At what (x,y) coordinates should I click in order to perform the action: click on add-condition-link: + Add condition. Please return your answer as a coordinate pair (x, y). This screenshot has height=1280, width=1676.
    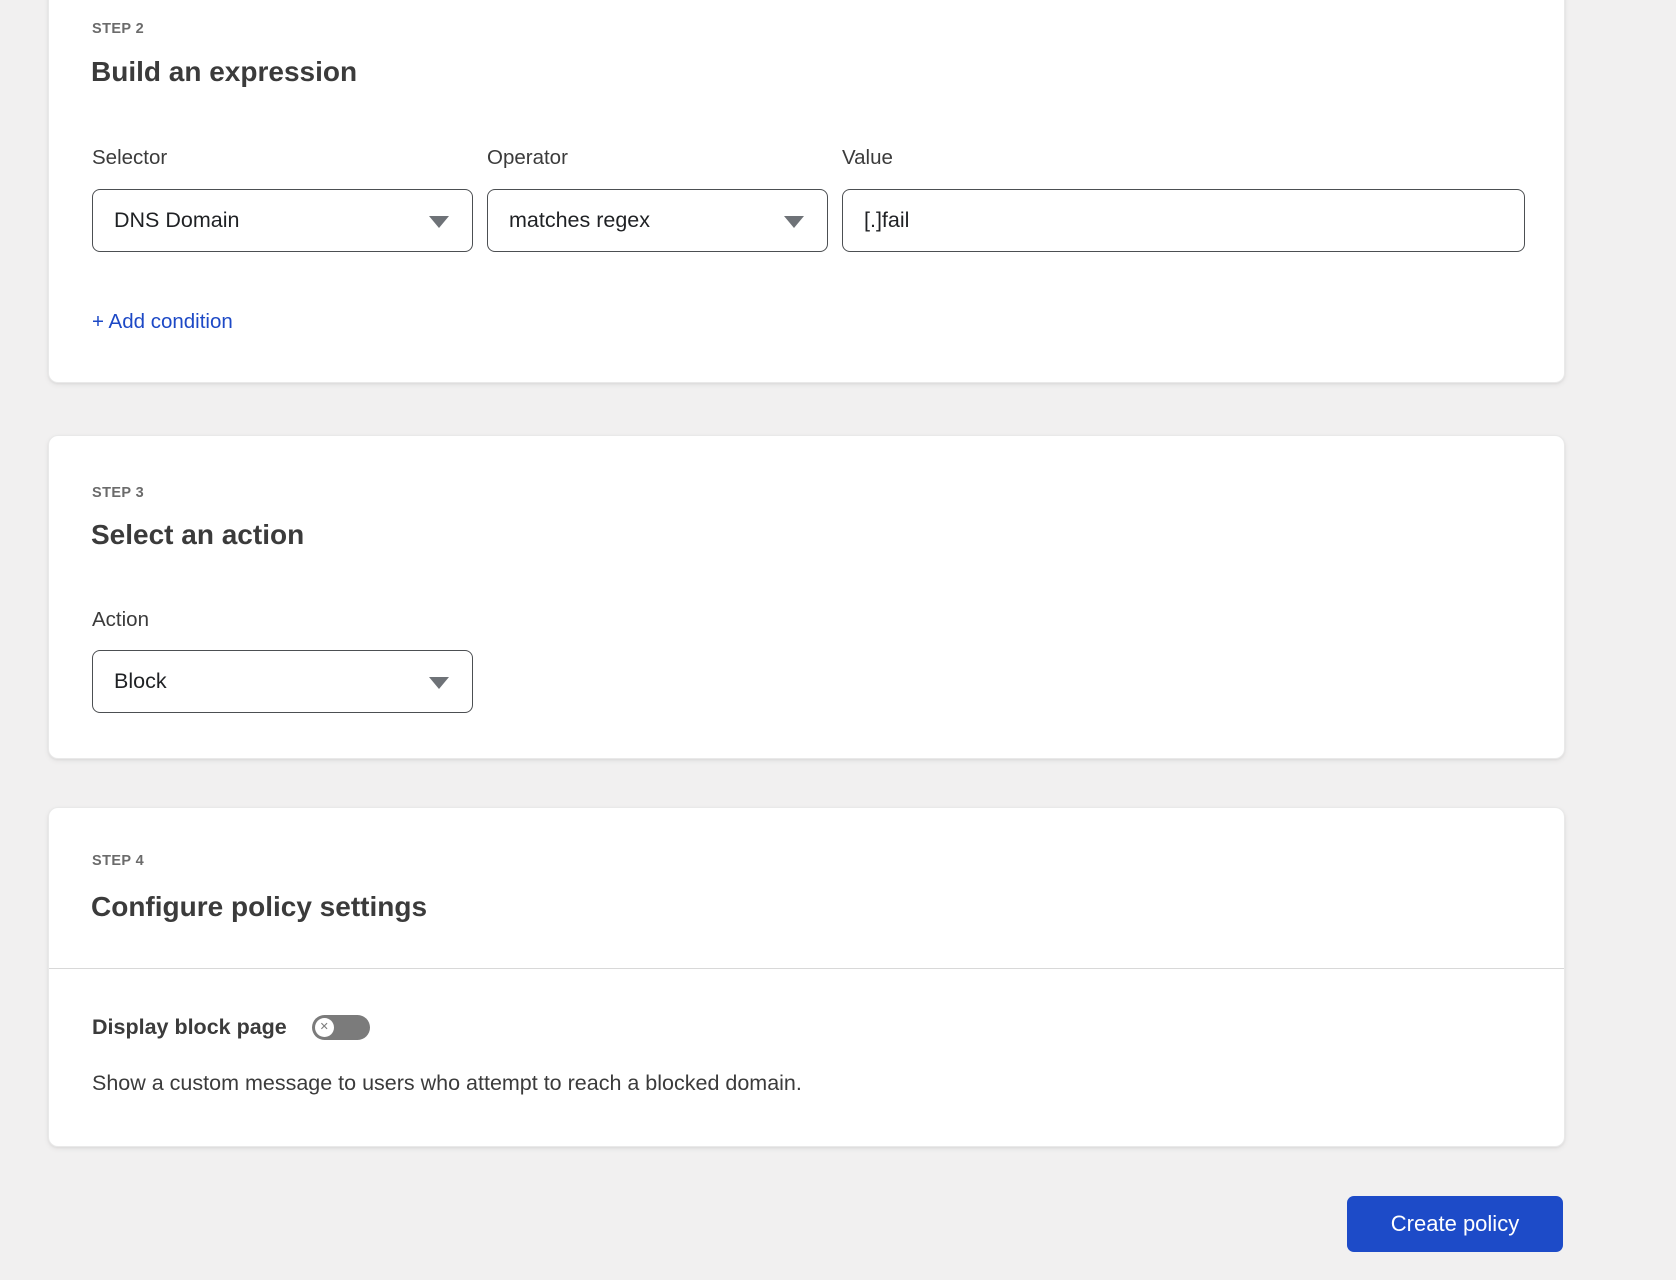
    Looking at the image, I should click on (162, 322).